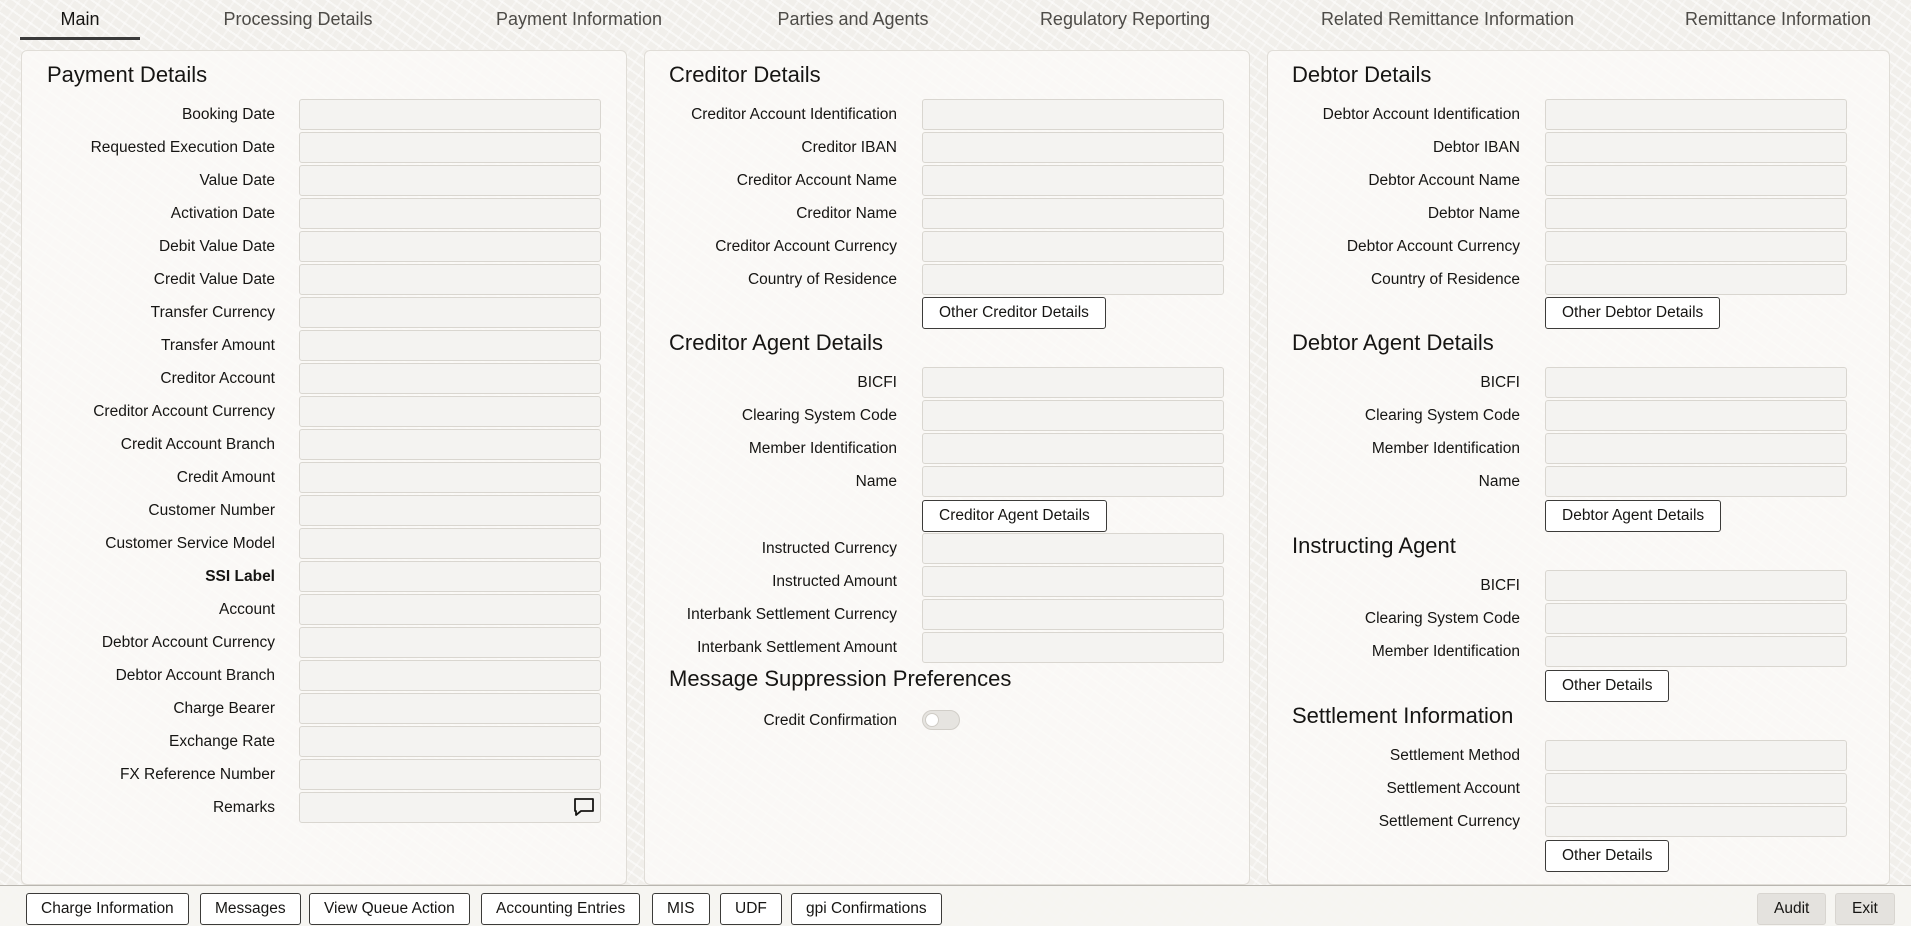 The image size is (1911, 926). What do you see at coordinates (450, 114) in the screenshot?
I see `booking-date-input` at bounding box center [450, 114].